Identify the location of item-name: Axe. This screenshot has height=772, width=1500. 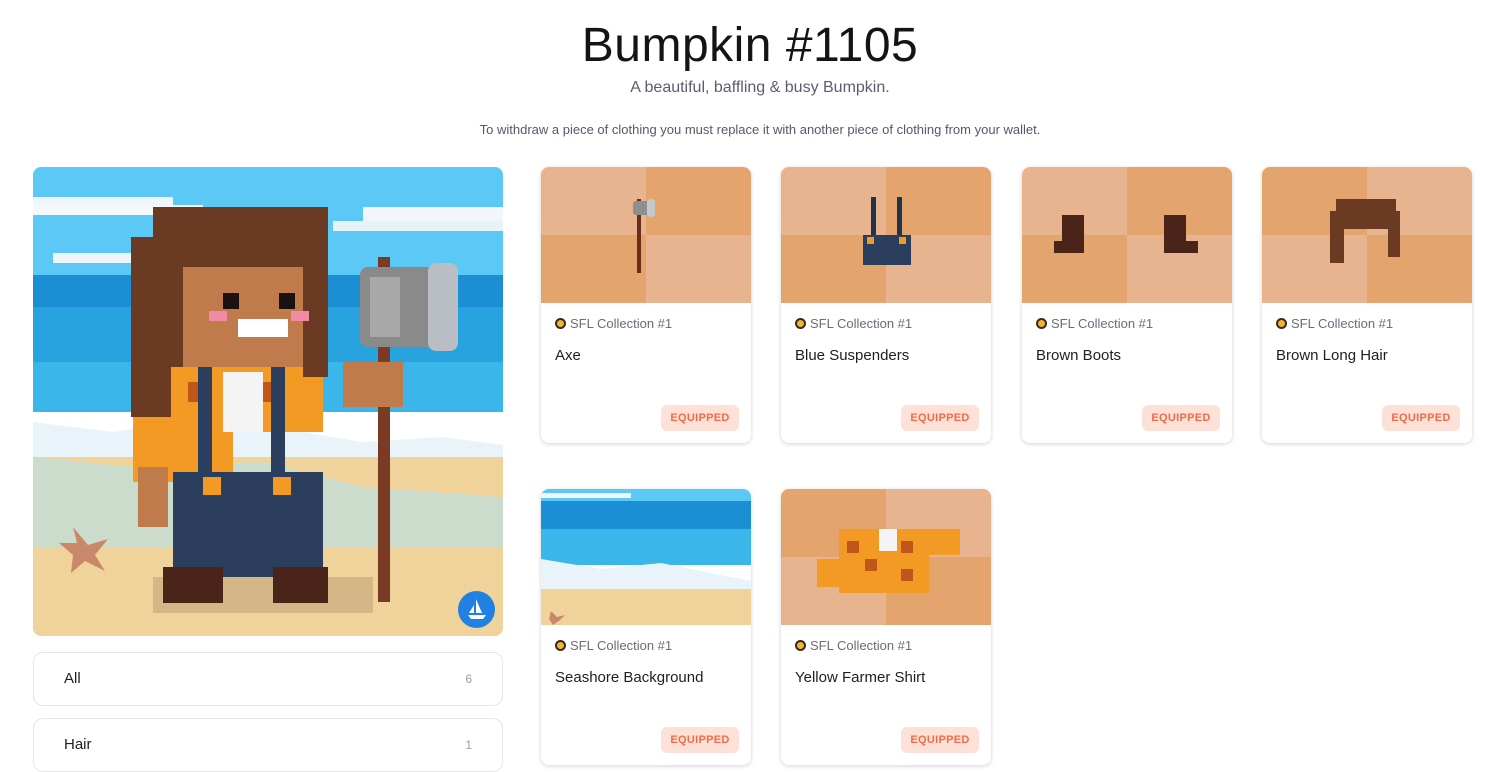
(568, 355).